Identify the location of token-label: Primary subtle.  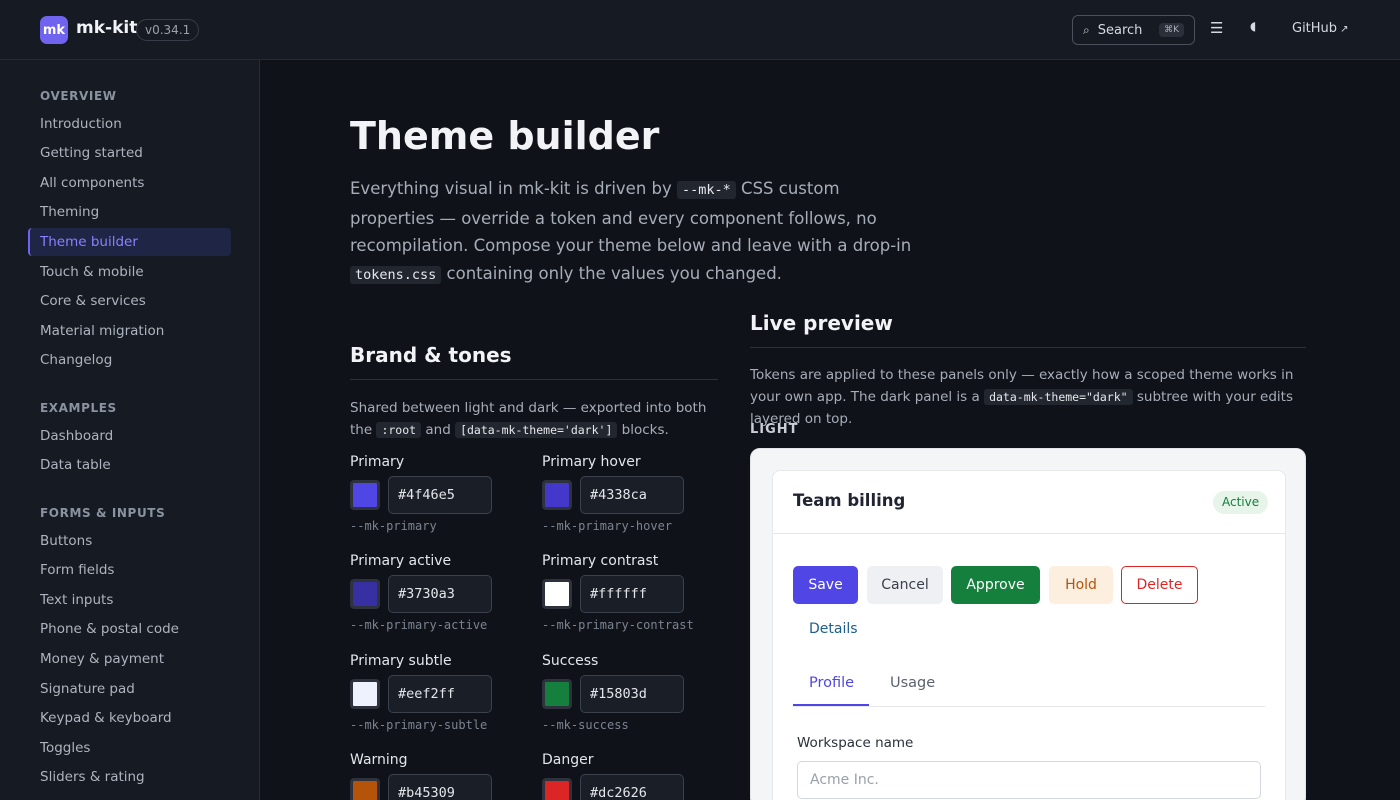
(401, 661).